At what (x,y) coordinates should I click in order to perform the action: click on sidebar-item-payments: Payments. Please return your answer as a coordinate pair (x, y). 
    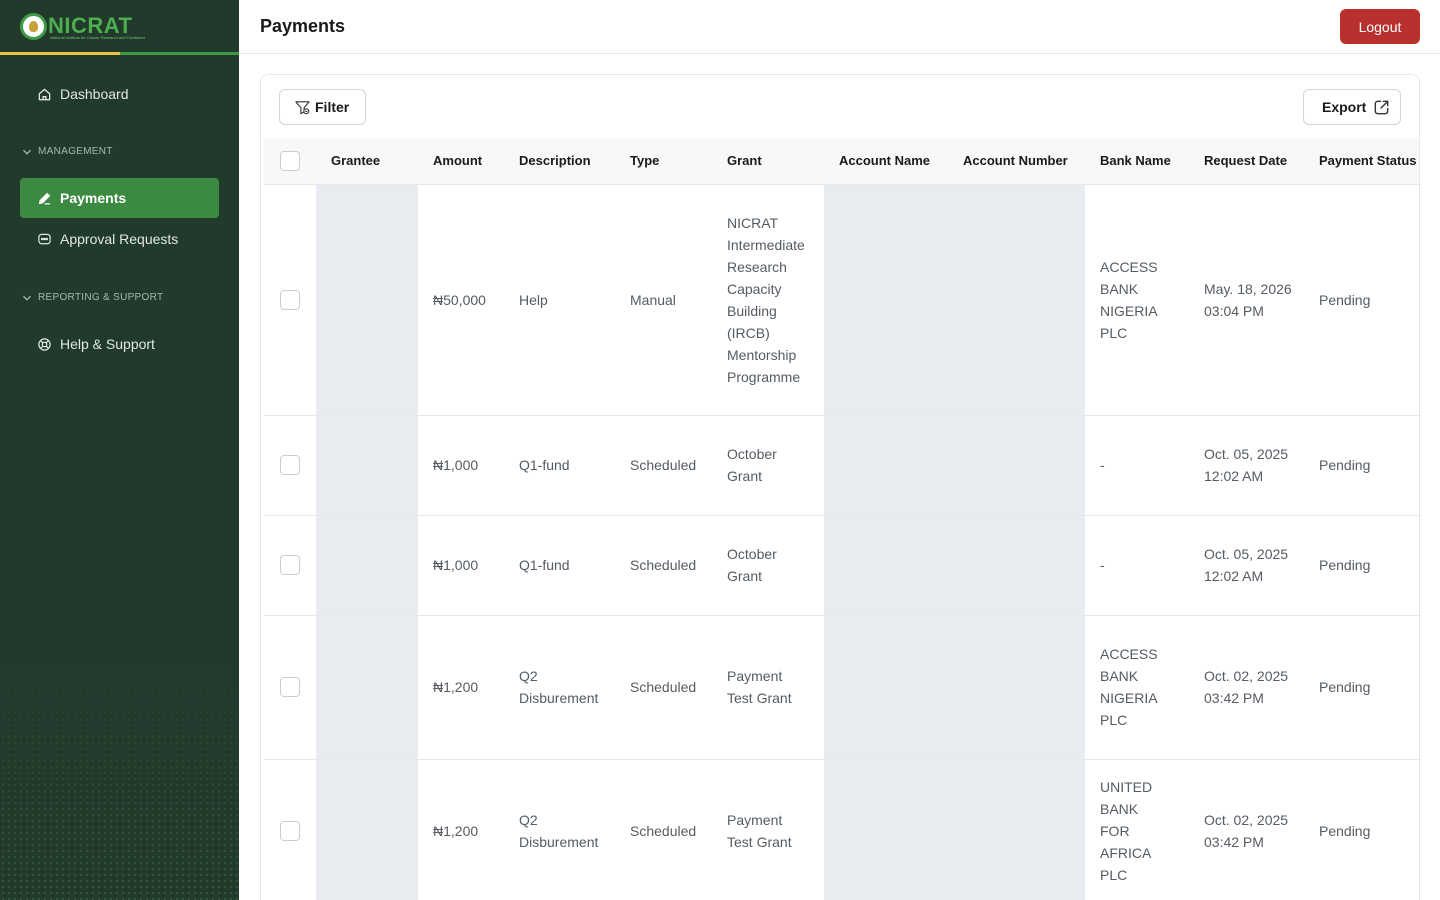
    Looking at the image, I should click on (119, 198).